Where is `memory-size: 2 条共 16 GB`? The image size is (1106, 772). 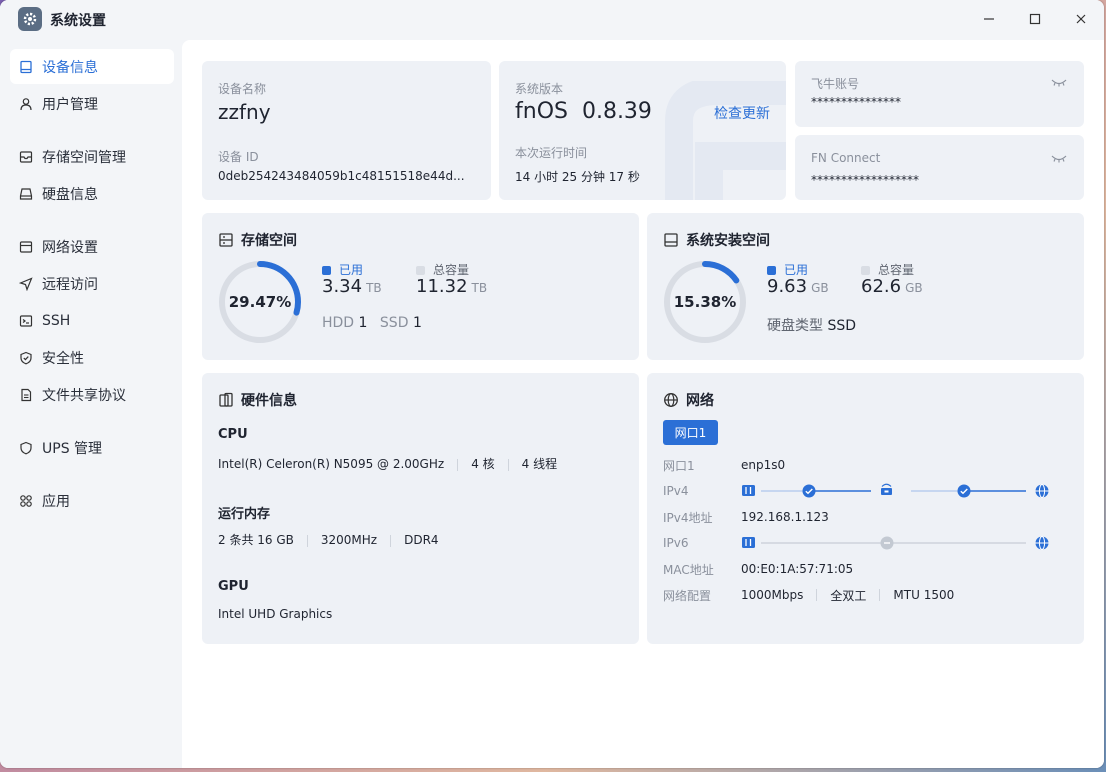
memory-size: 2 条共 16 GB is located at coordinates (256, 540).